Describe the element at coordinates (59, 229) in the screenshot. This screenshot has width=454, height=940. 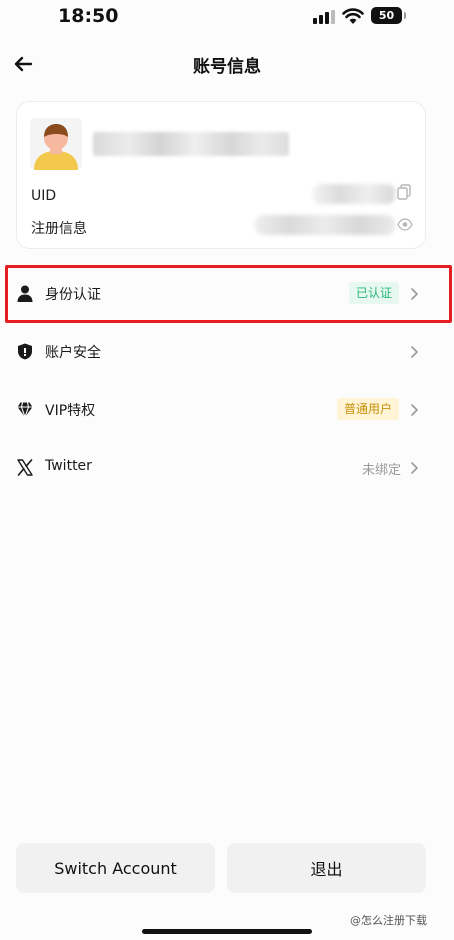
I see `registration-label: 注册信息` at that location.